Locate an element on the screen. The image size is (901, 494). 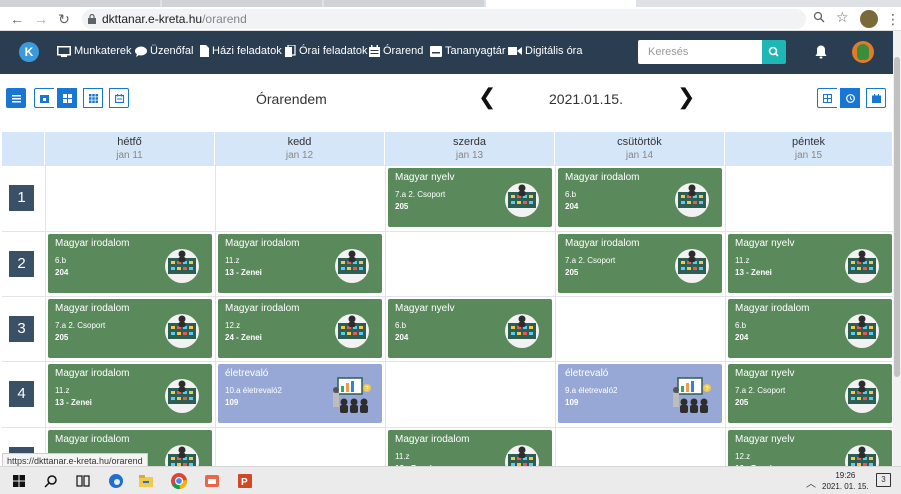
prev-week-arrow: ❮ is located at coordinates (487, 97).